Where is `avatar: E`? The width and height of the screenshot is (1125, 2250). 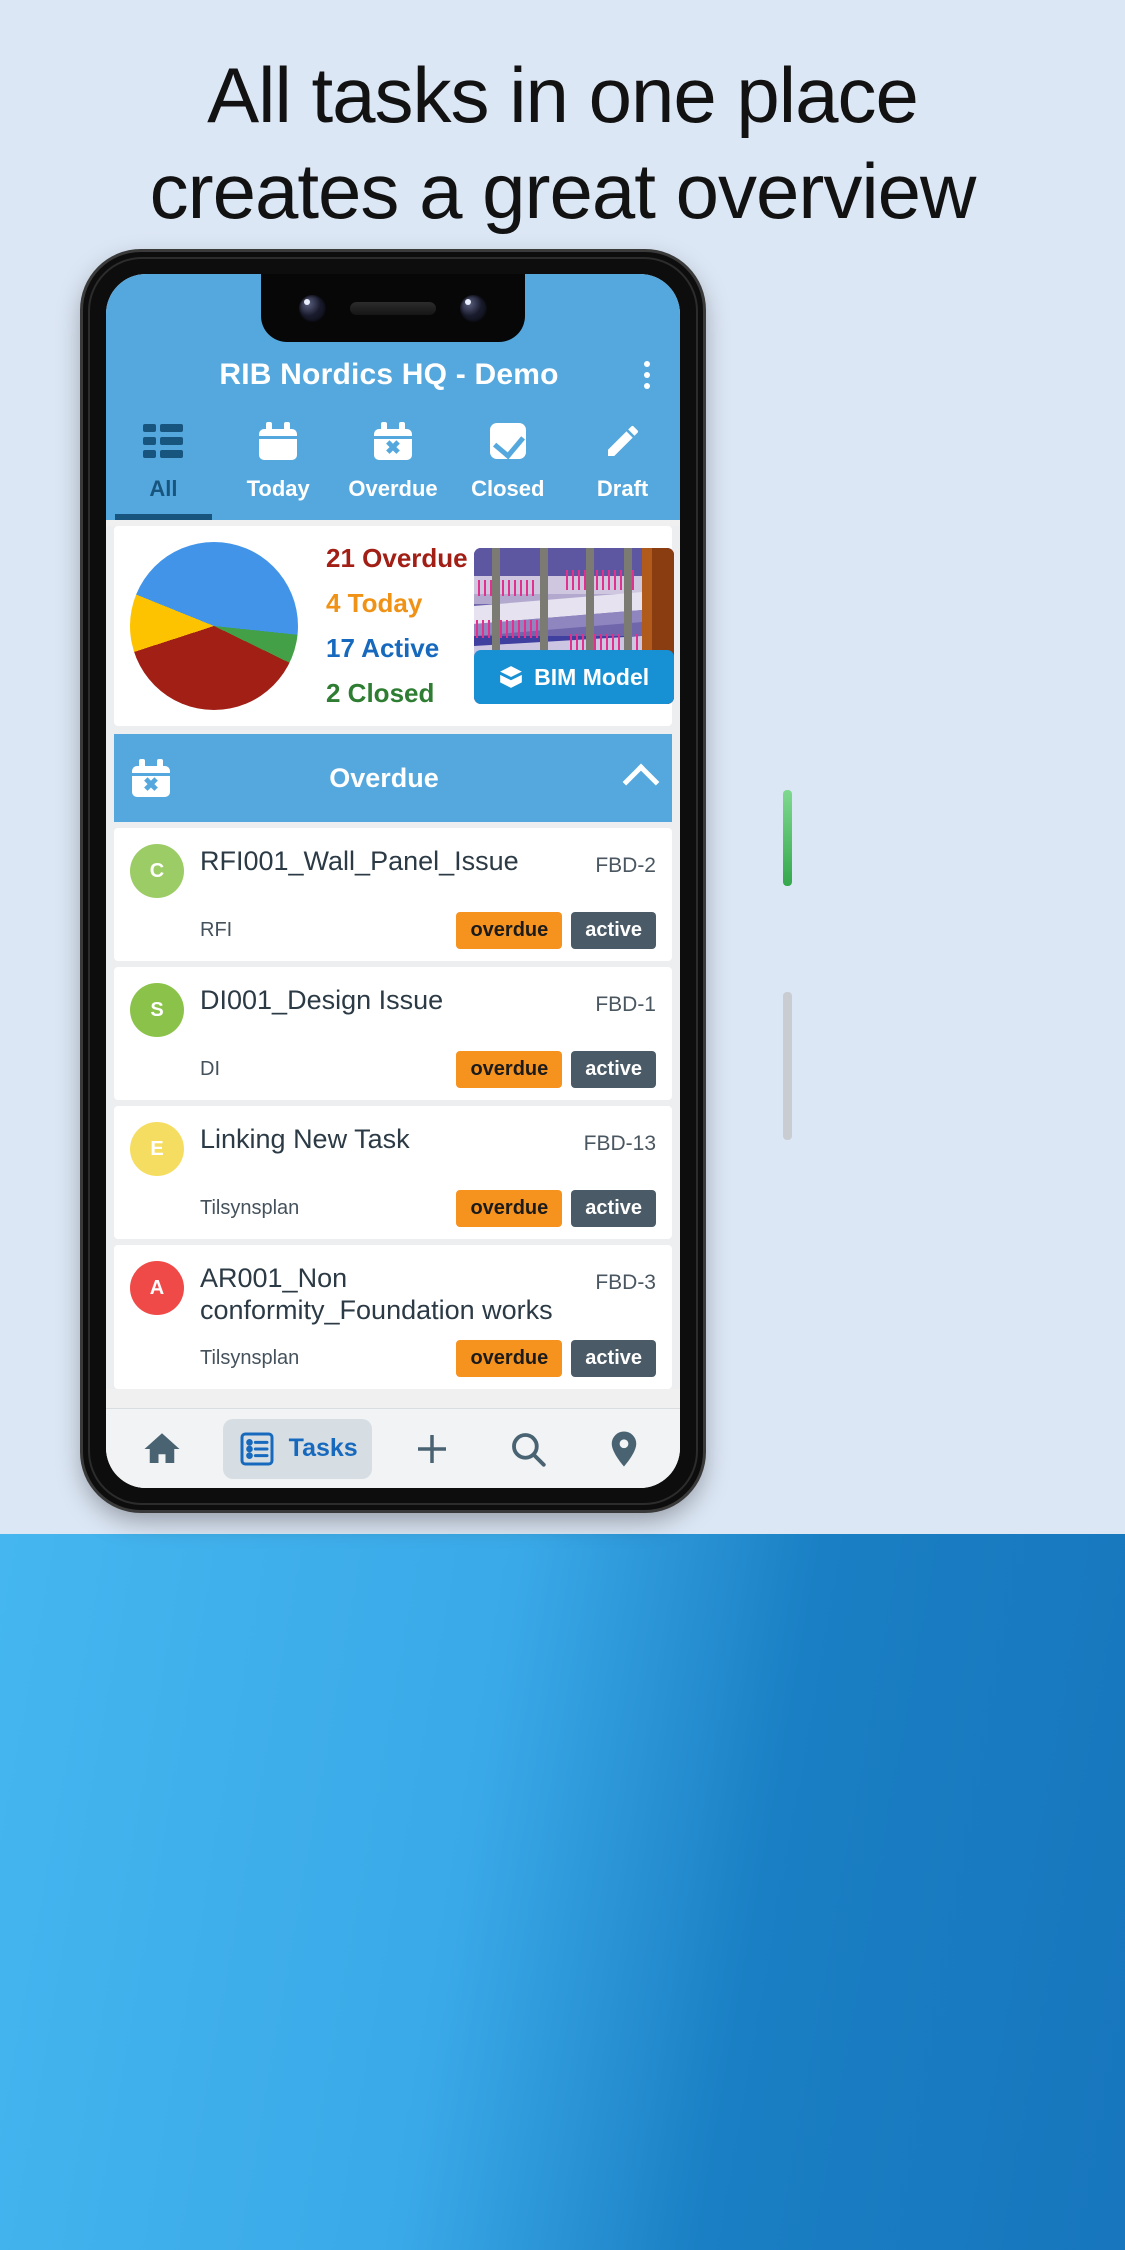 avatar: E is located at coordinates (157, 1149).